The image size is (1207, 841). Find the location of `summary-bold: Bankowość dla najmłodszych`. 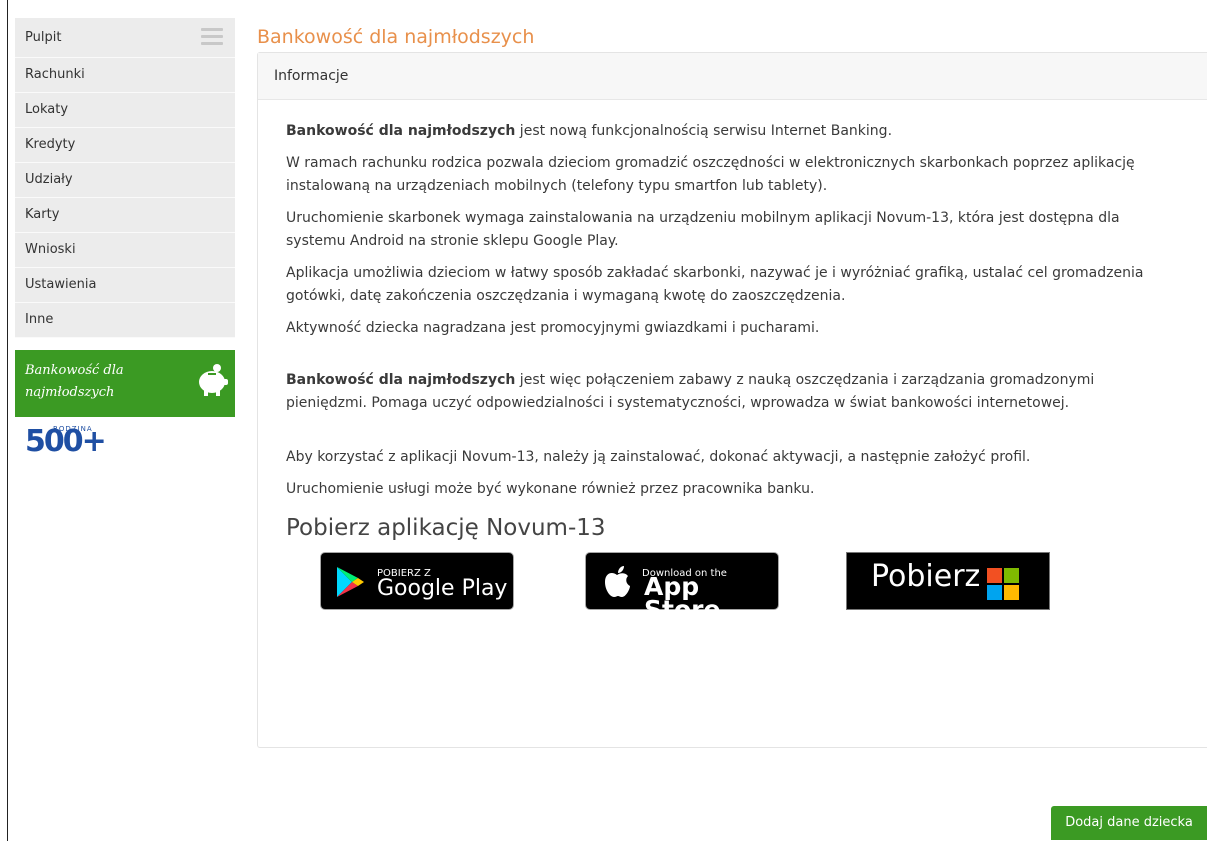

summary-bold: Bankowość dla najmłodszych is located at coordinates (401, 380).